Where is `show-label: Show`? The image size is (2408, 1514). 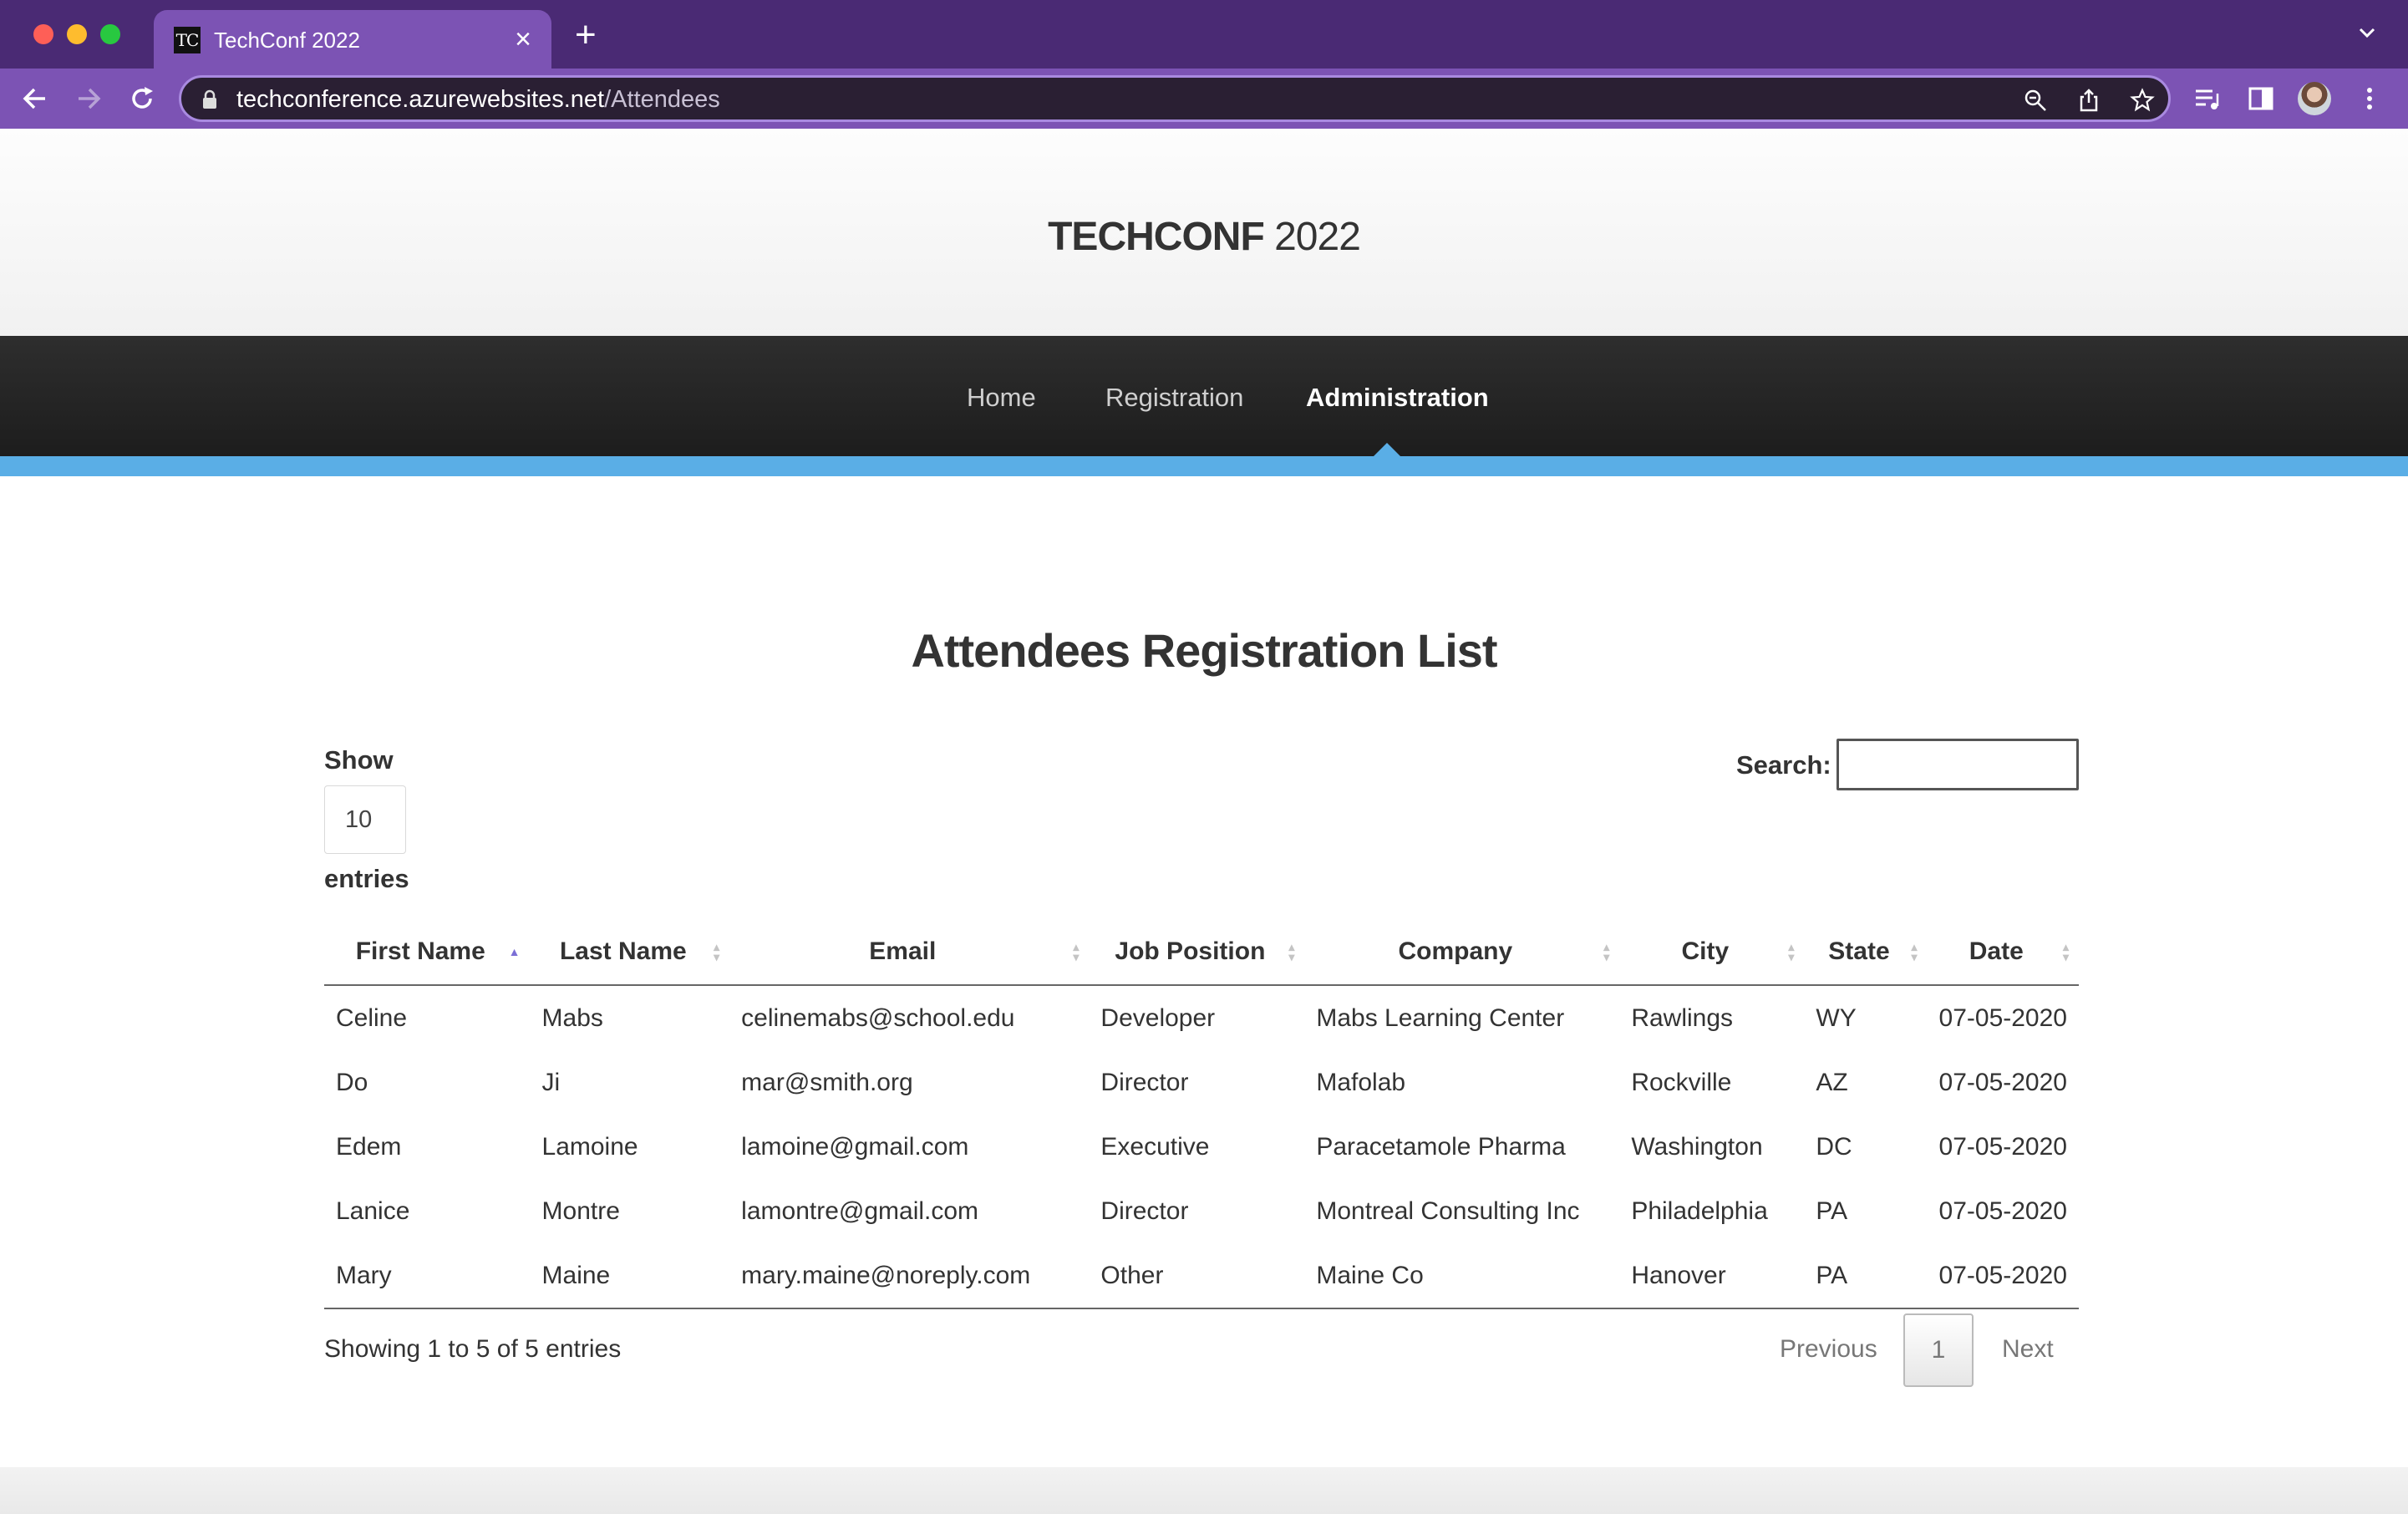 show-label: Show is located at coordinates (359, 760).